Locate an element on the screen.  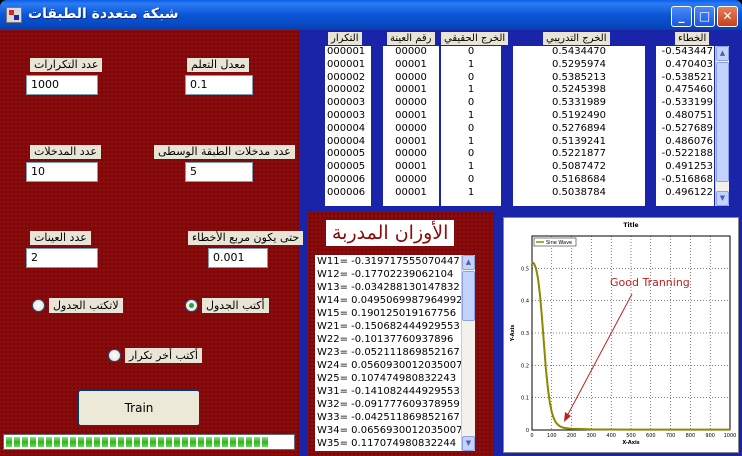
list-item: 0.5331989 is located at coordinates (579, 103).